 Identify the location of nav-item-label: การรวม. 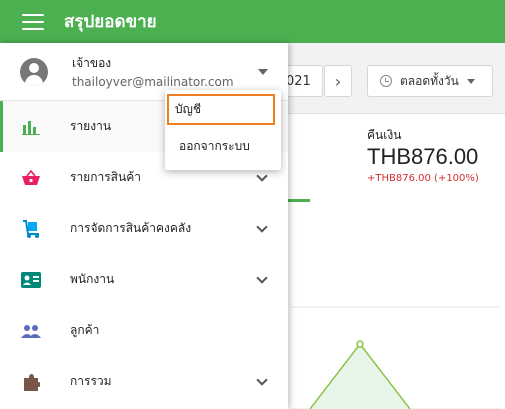
(91, 381).